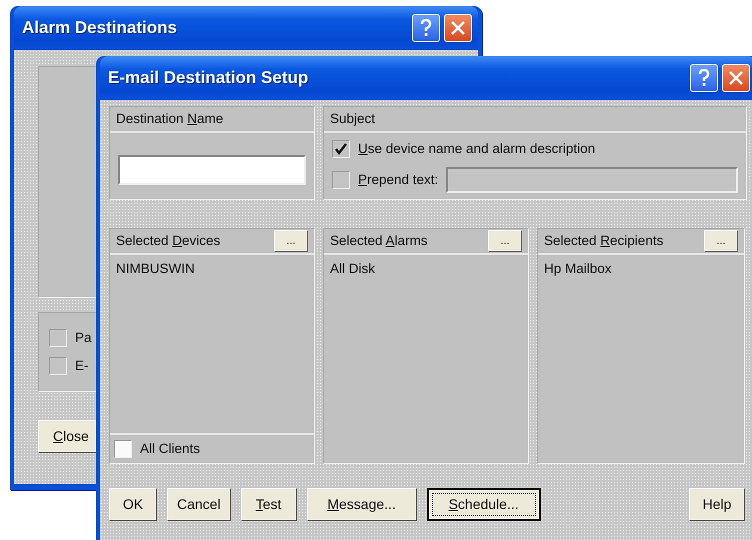 The image size is (752, 540). What do you see at coordinates (168, 241) in the screenshot?
I see `list-label: Selected Devices` at bounding box center [168, 241].